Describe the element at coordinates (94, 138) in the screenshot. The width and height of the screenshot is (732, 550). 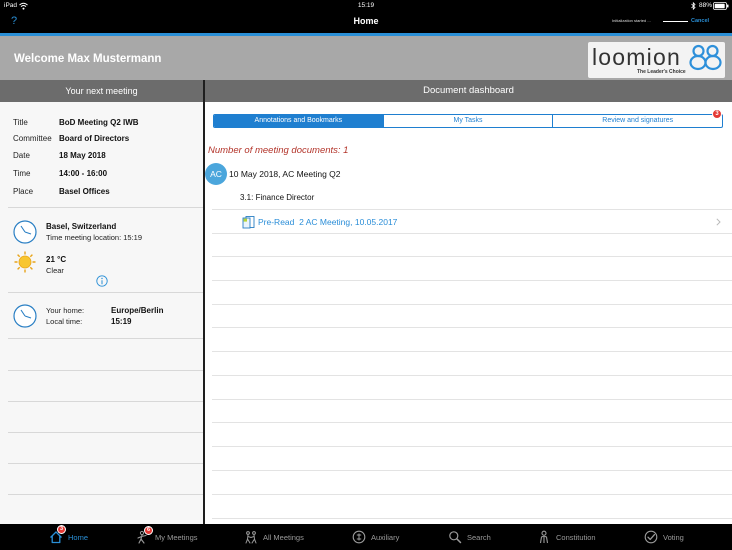
I see `committee-value: Board of Directors` at that location.